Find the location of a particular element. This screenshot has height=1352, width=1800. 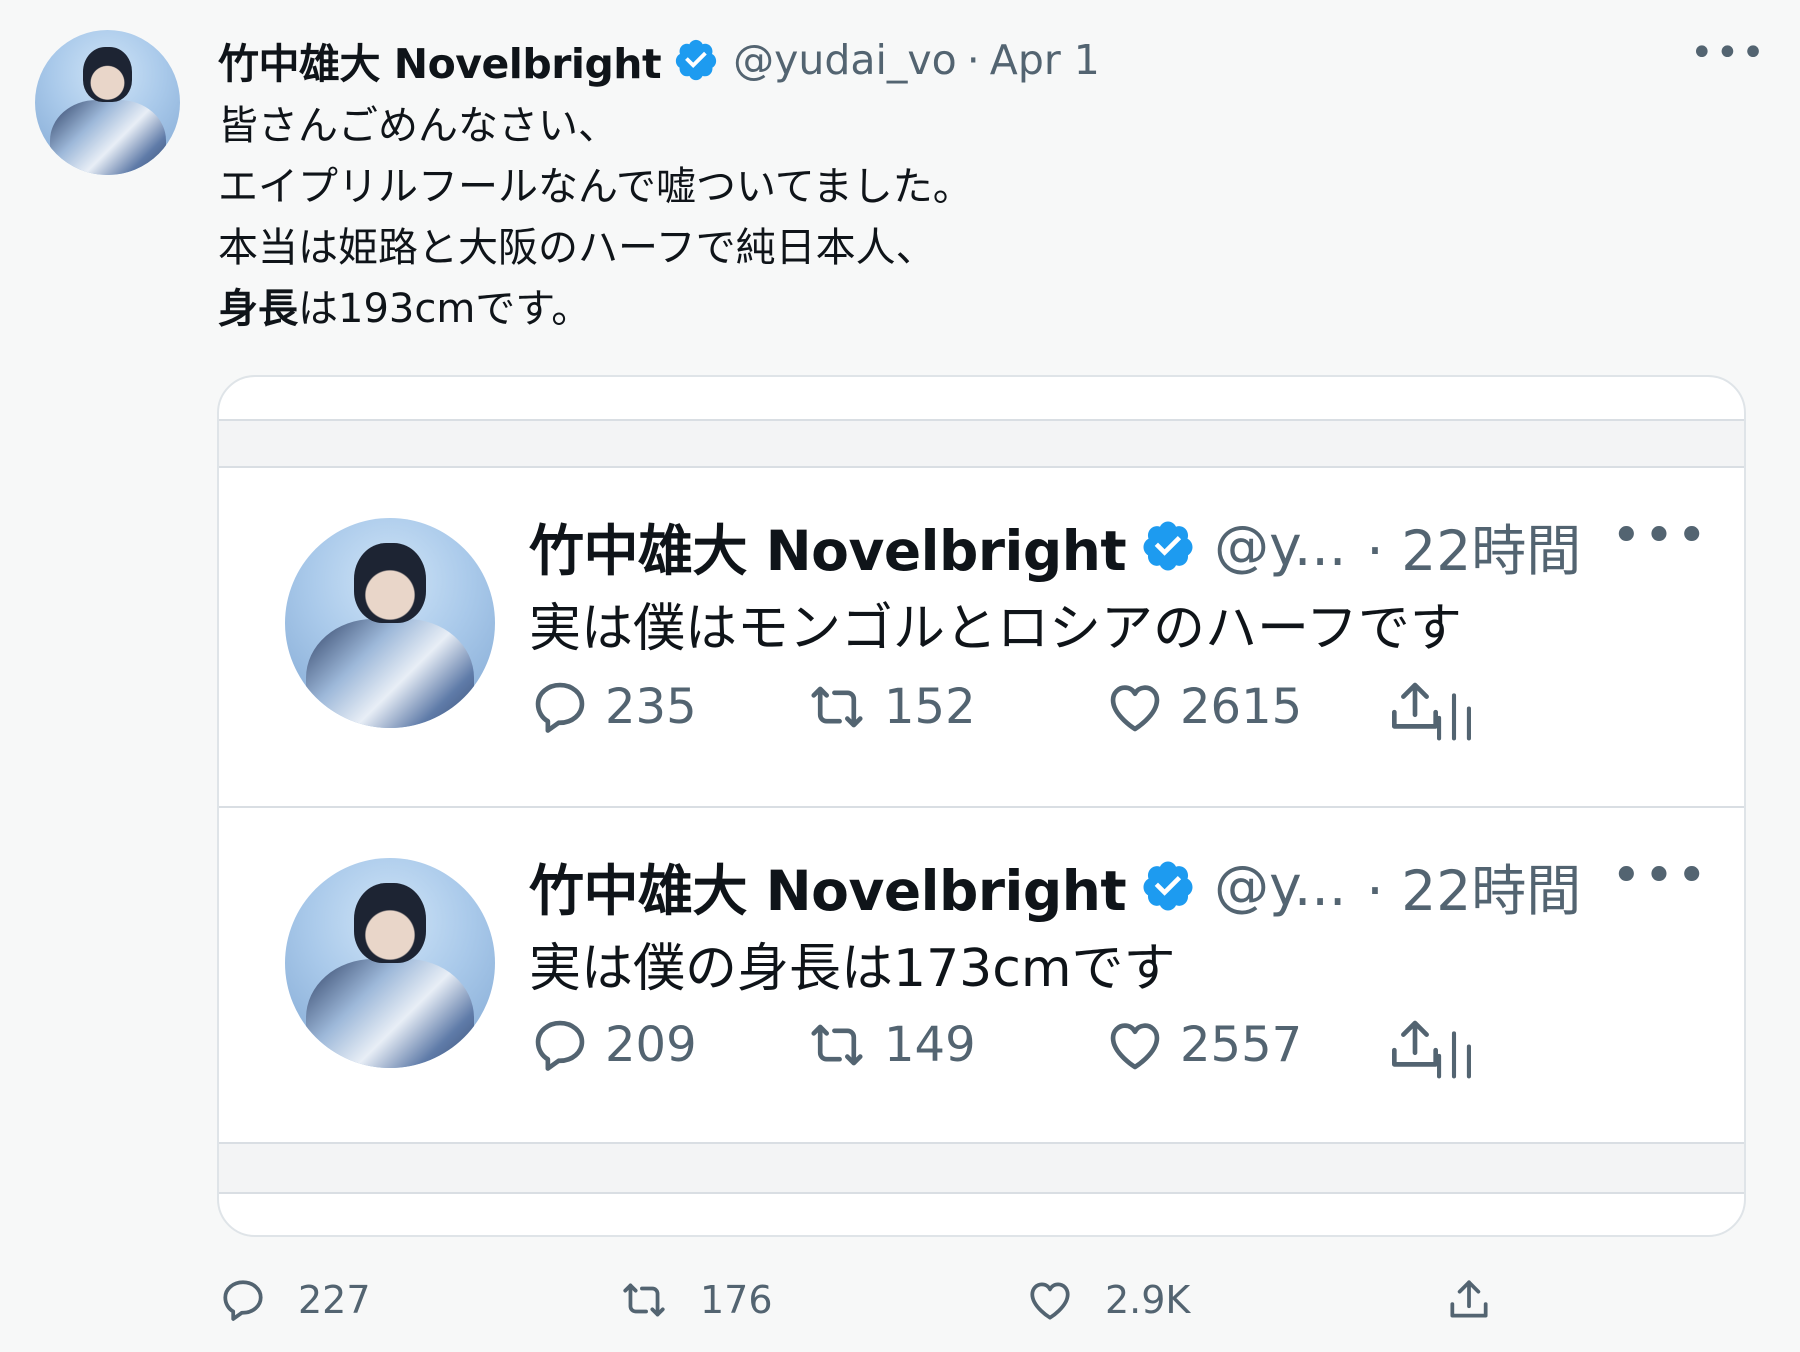

retweet-button: 176 is located at coordinates (695, 1300).